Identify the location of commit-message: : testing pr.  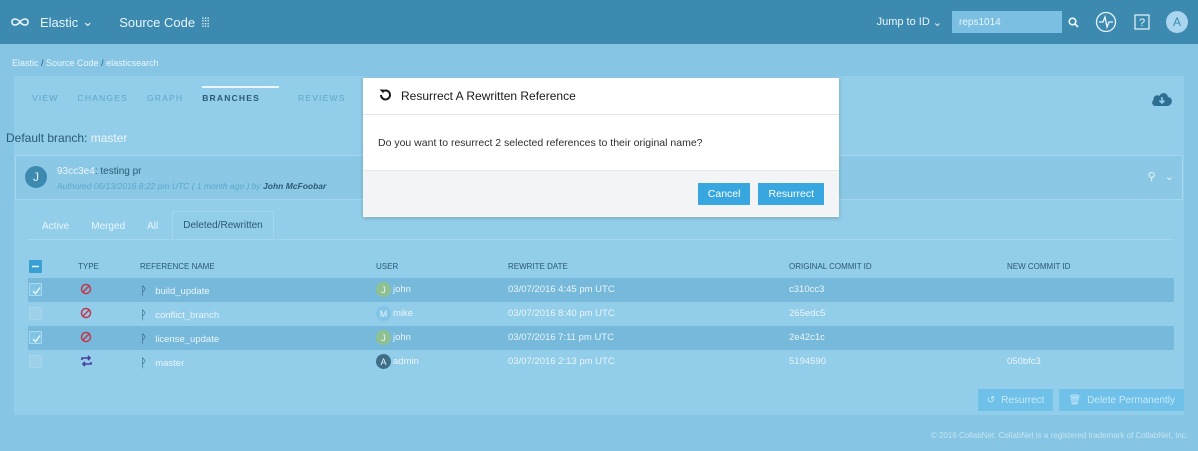
(118, 171).